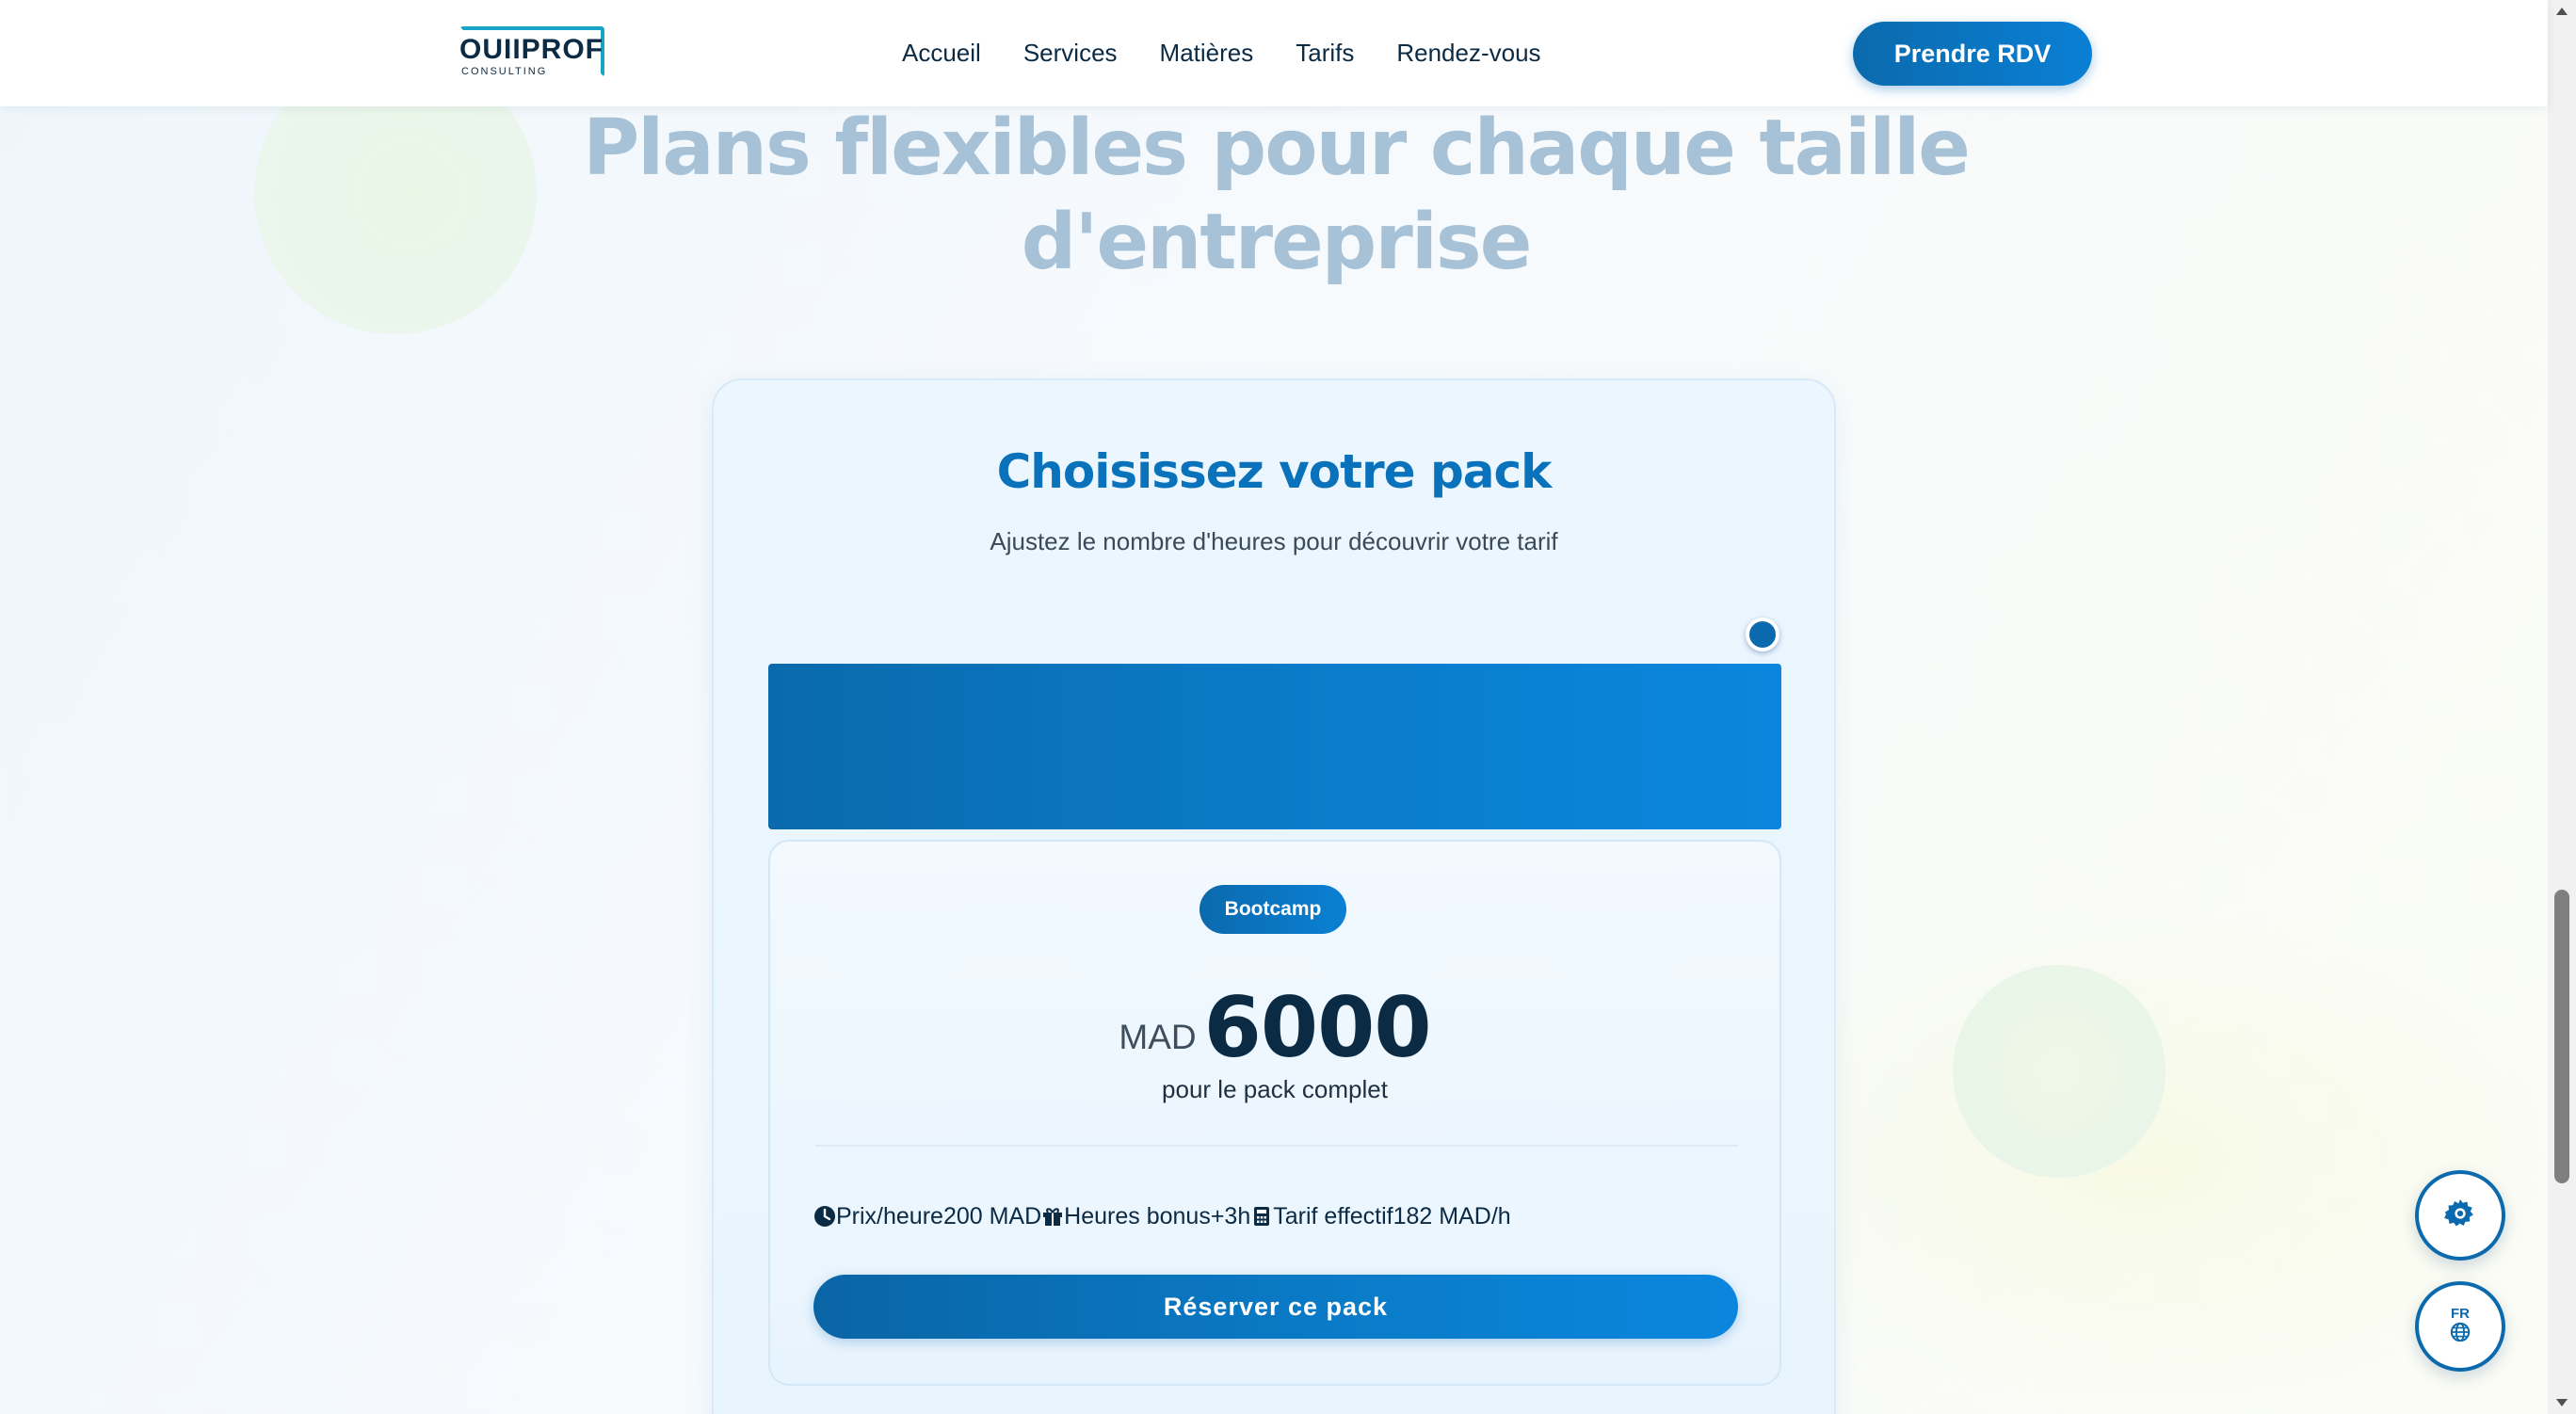 Image resolution: width=2576 pixels, height=1414 pixels. I want to click on bonus-hours-value: +3h, so click(1230, 1215).